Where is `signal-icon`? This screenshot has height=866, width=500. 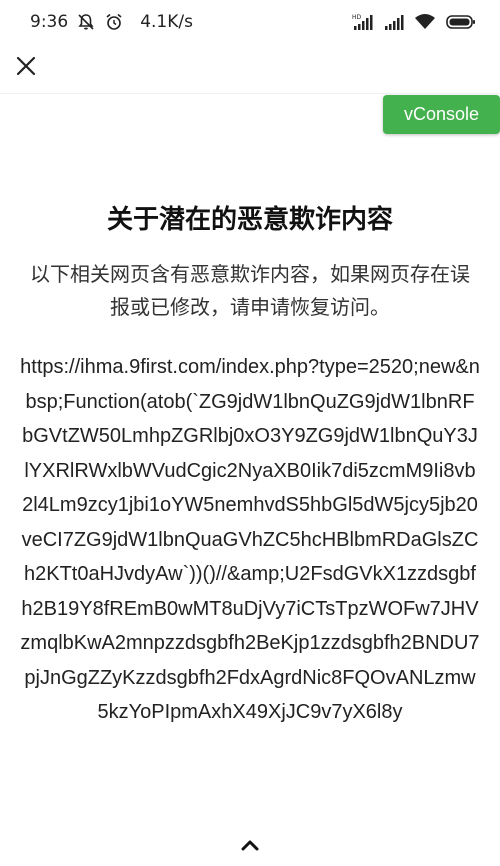 signal-icon is located at coordinates (394, 22).